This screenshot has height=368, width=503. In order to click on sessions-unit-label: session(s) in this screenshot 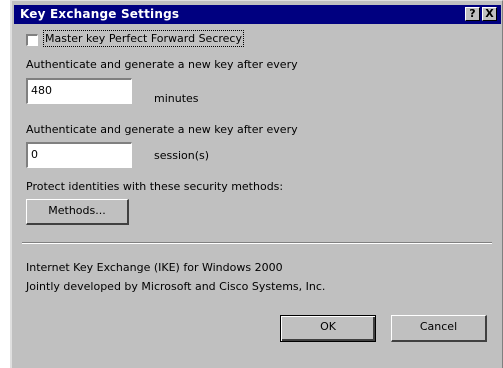, I will do `click(182, 155)`.